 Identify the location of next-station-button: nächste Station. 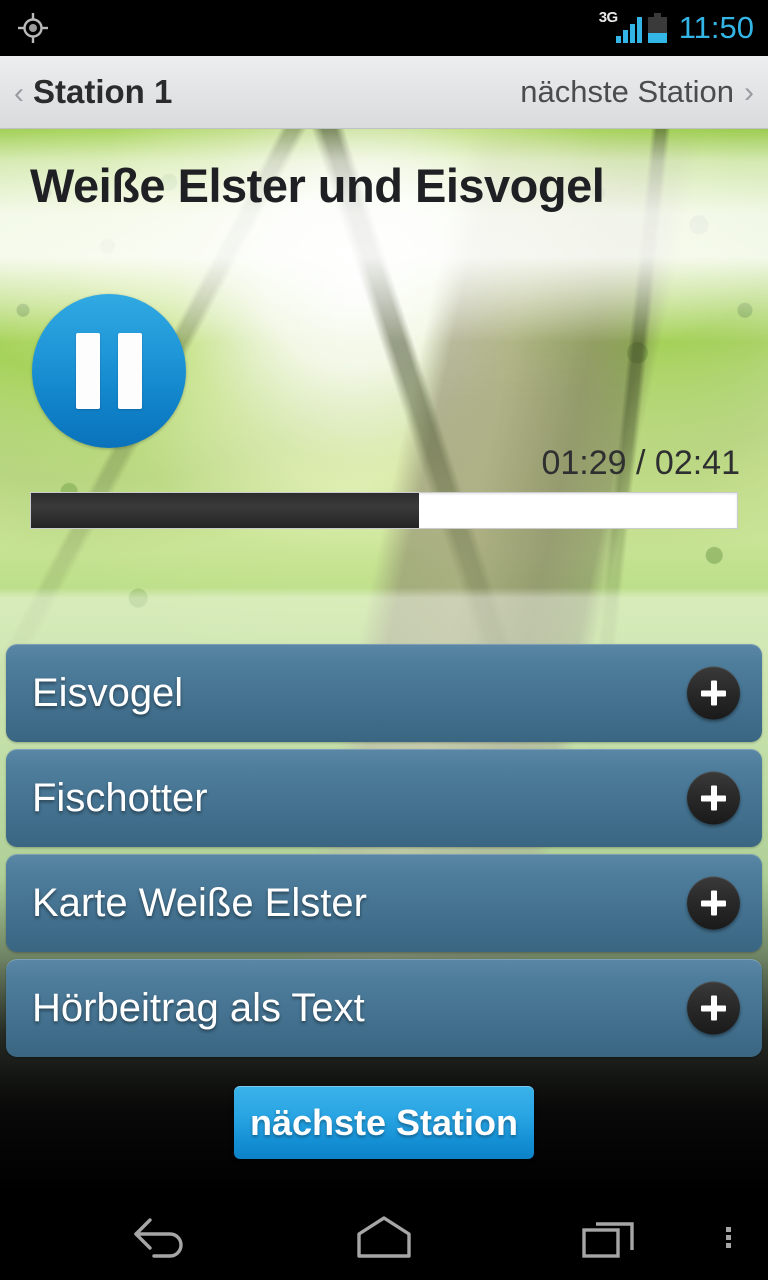
(384, 1122).